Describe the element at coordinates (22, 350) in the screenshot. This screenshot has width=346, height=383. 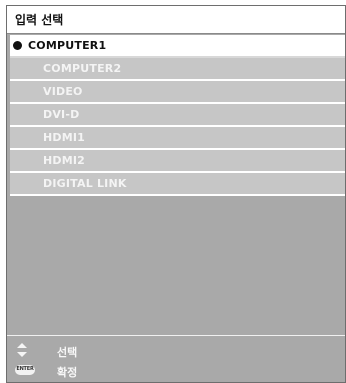
I see `up-down-arrows-icon` at that location.